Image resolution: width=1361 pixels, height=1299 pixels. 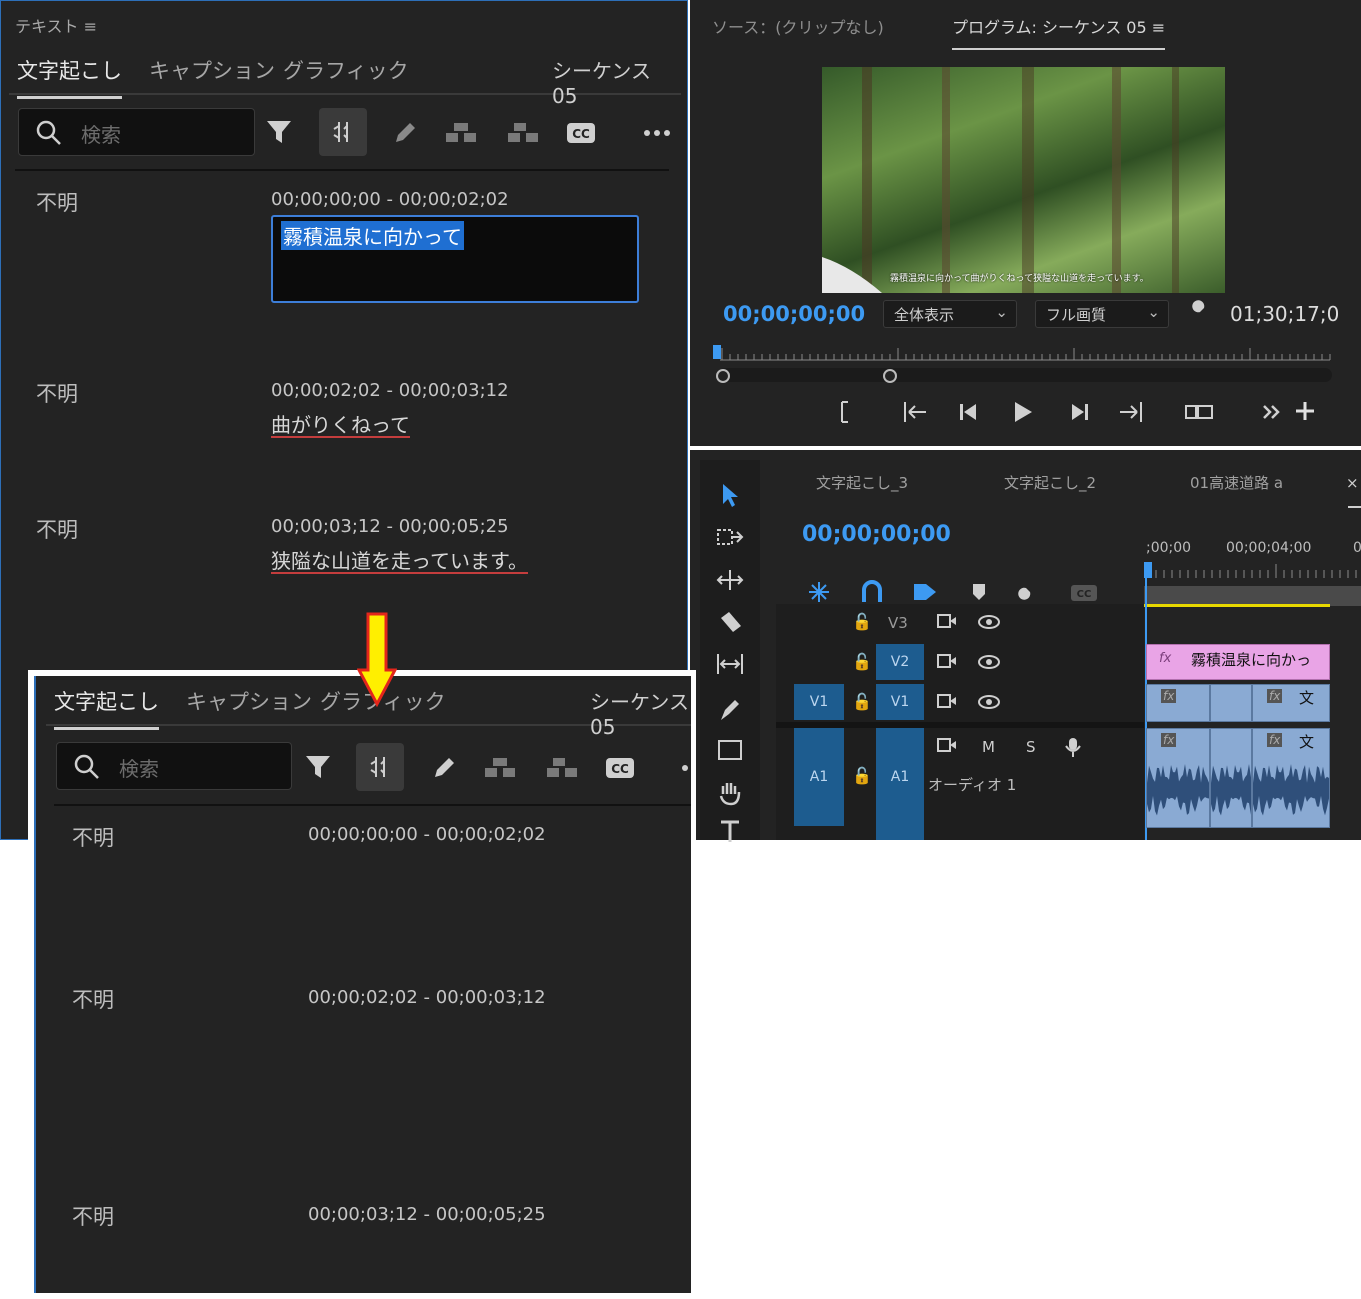 What do you see at coordinates (862, 482) in the screenshot?
I see `timeline-tab: 文字起こし_3` at bounding box center [862, 482].